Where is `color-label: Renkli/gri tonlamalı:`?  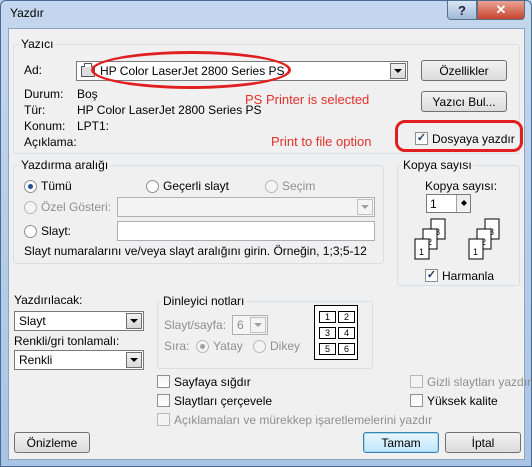 color-label: Renkli/gri tonlamalı: is located at coordinates (67, 341).